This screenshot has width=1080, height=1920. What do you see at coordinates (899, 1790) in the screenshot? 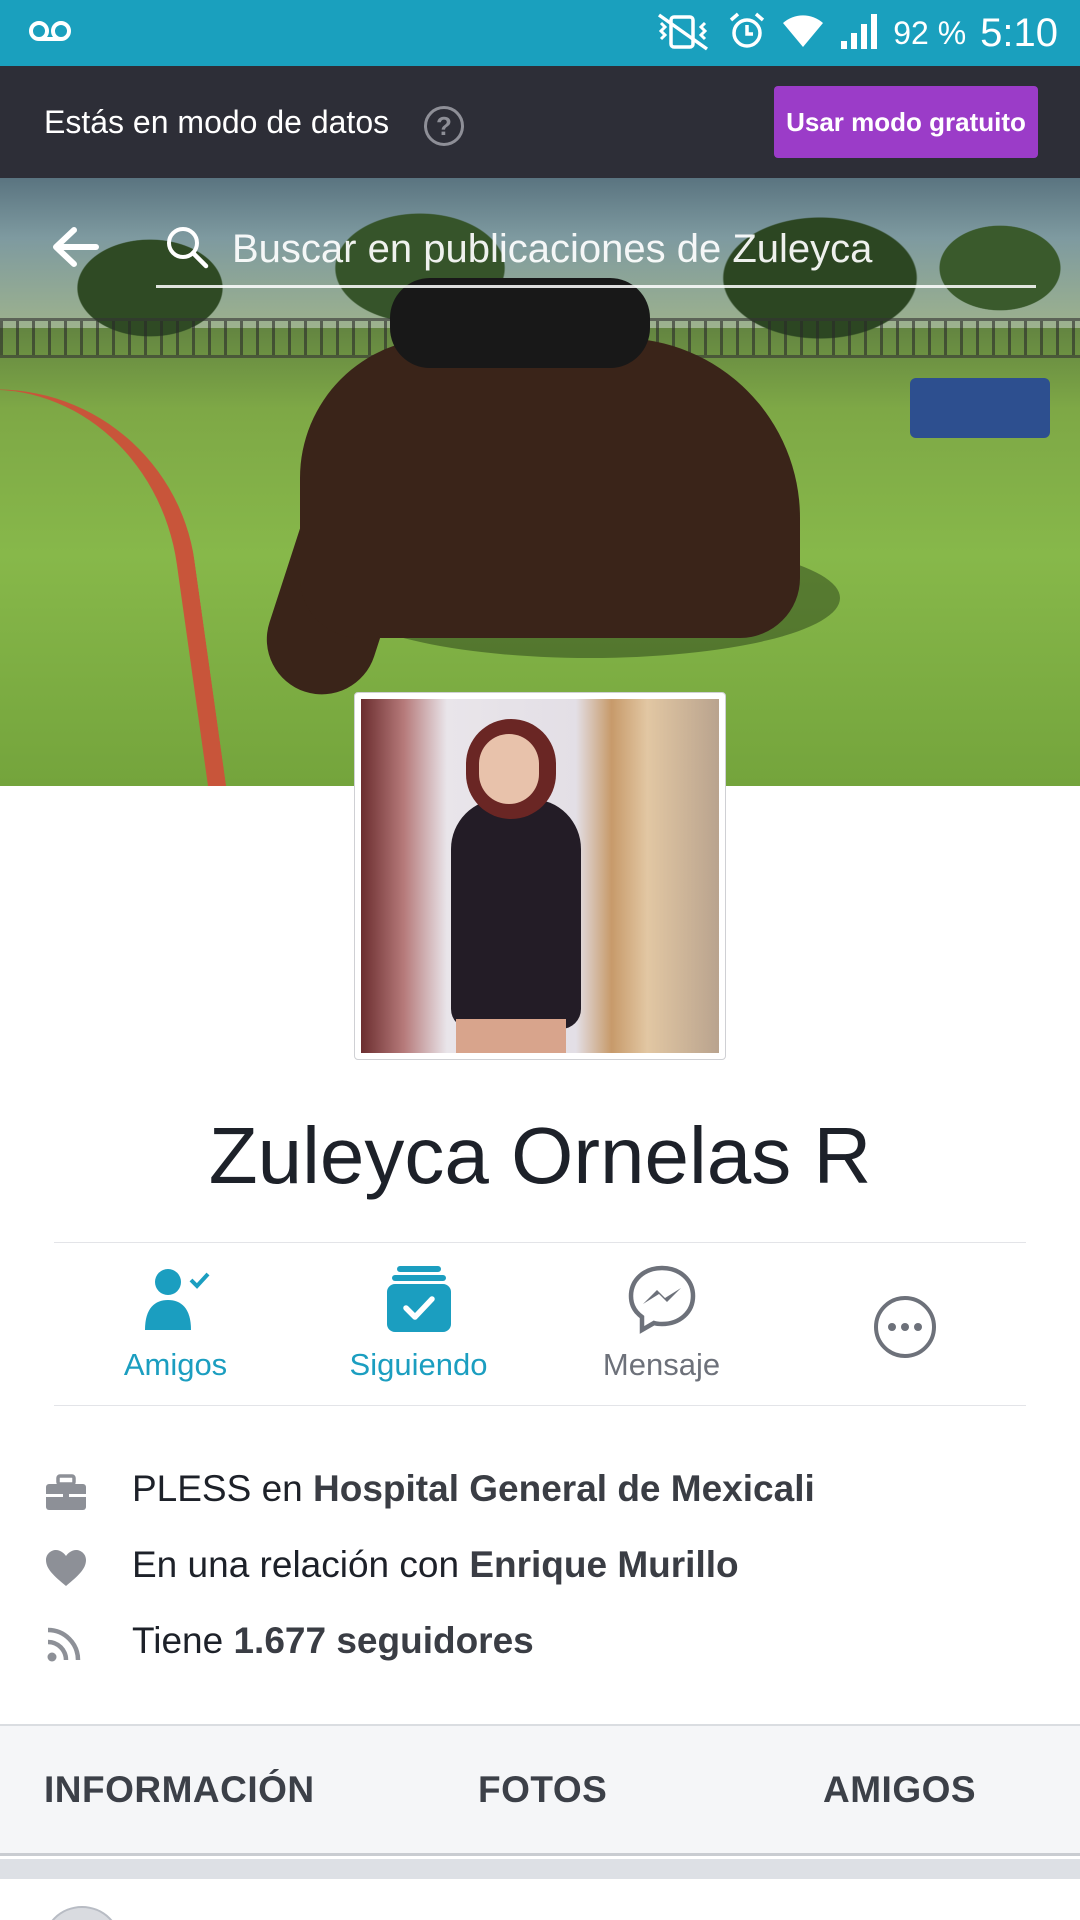
I see `tab-amigos: AMIGOS` at bounding box center [899, 1790].